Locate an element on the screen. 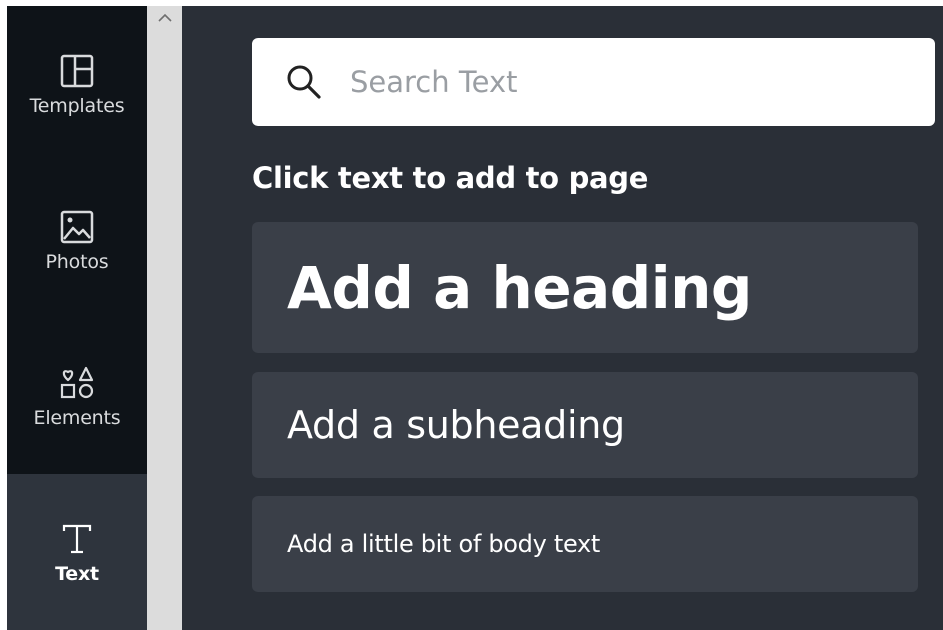  sidebar-item-label: Photos is located at coordinates (77, 262).